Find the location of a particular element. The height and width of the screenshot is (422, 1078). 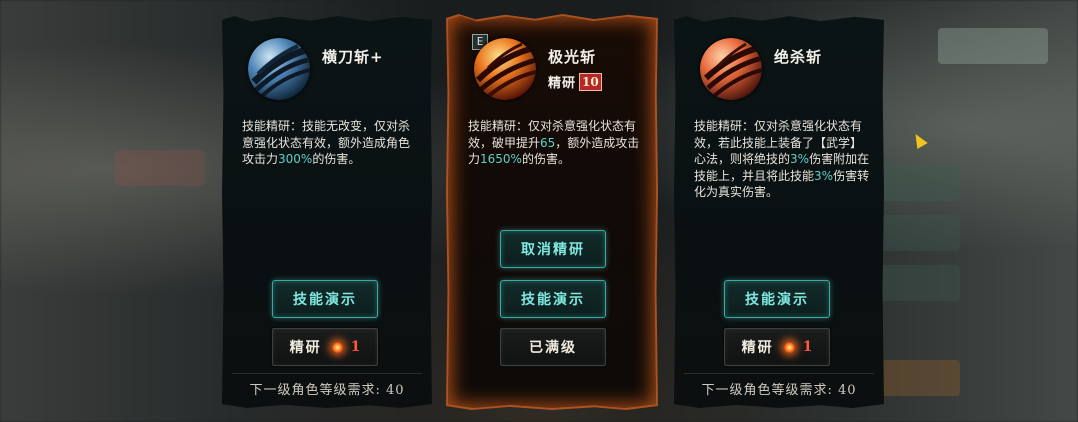

skill-description: 技能精研：仅对杀意强化状态有效，破甲提升65，额外造成攻击力1650%的伤害。 is located at coordinates (554, 142).